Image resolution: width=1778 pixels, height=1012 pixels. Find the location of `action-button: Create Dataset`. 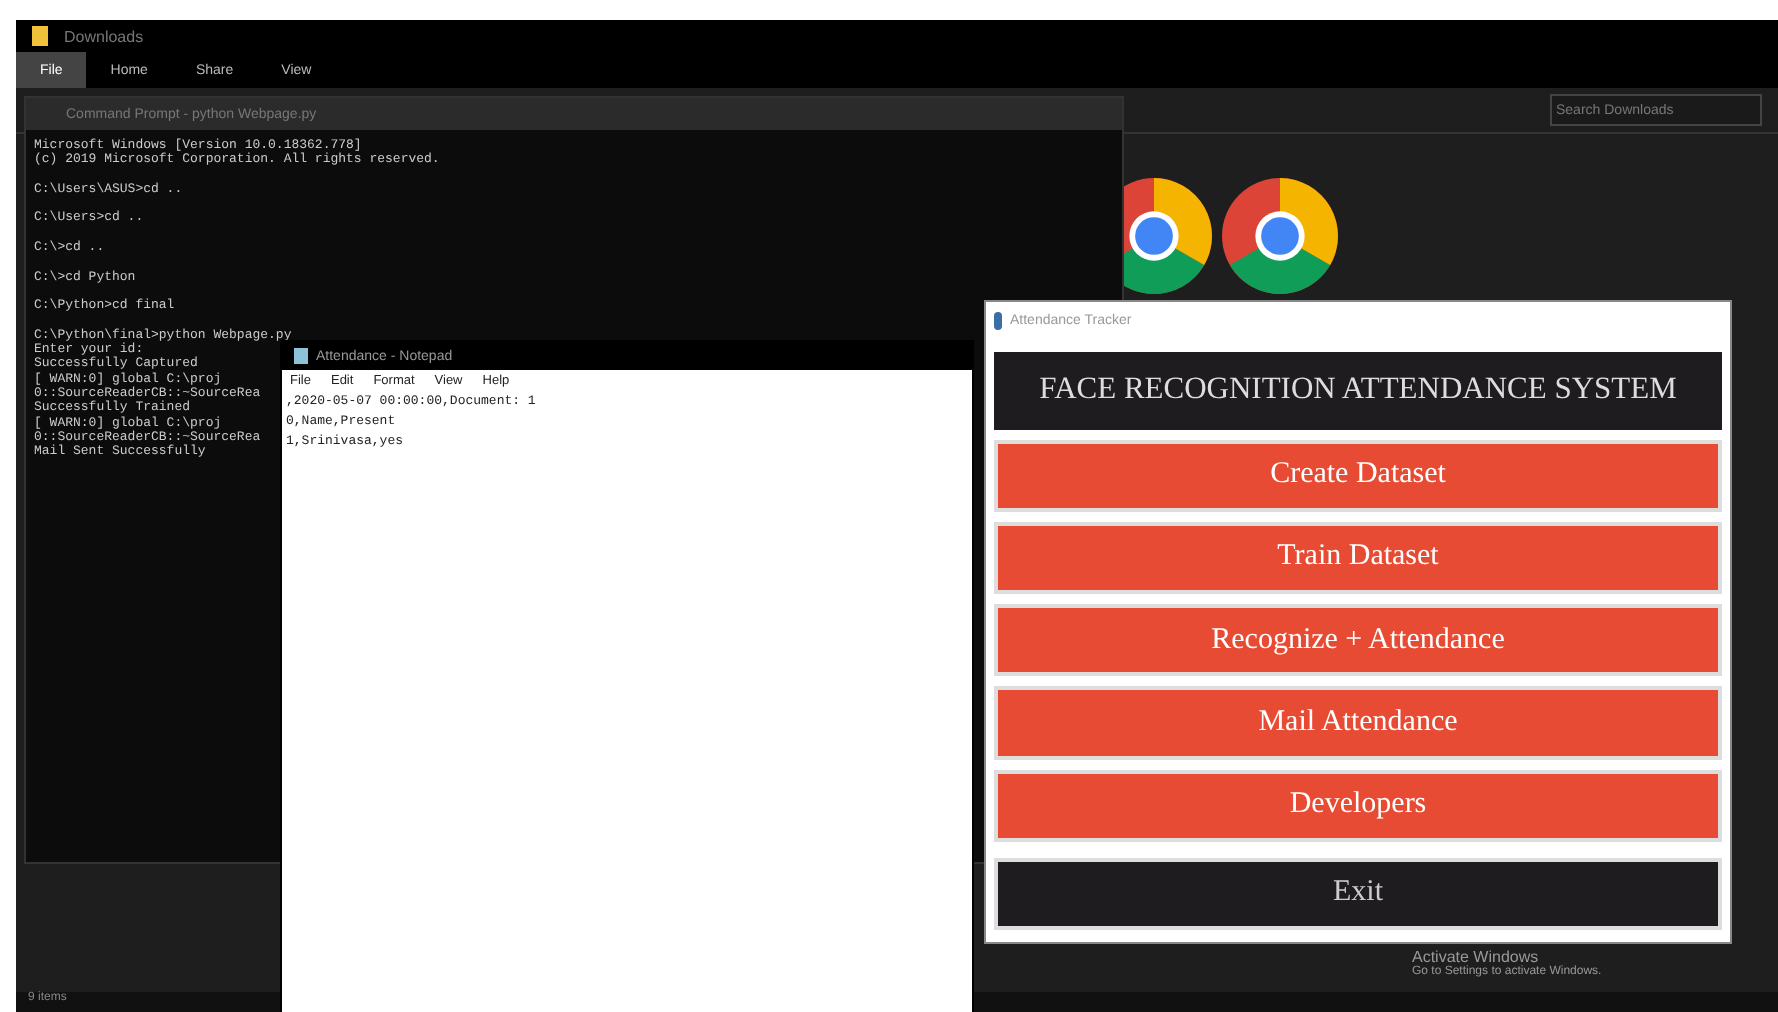

action-button: Create Dataset is located at coordinates (1358, 475).